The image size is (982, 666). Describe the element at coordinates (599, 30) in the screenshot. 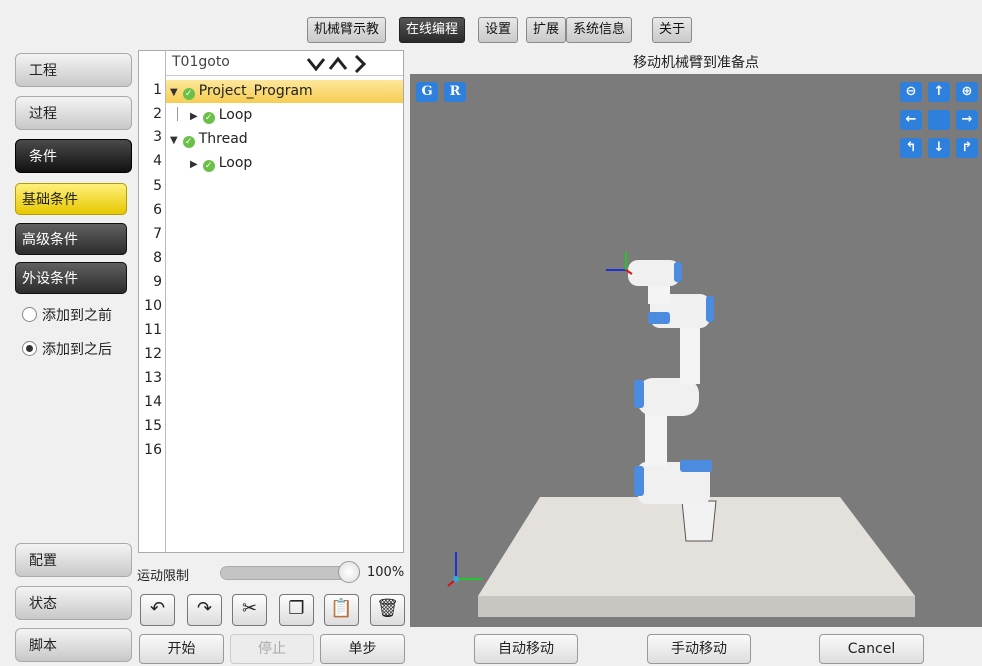

I see `tab-system-info: 系统信息` at that location.